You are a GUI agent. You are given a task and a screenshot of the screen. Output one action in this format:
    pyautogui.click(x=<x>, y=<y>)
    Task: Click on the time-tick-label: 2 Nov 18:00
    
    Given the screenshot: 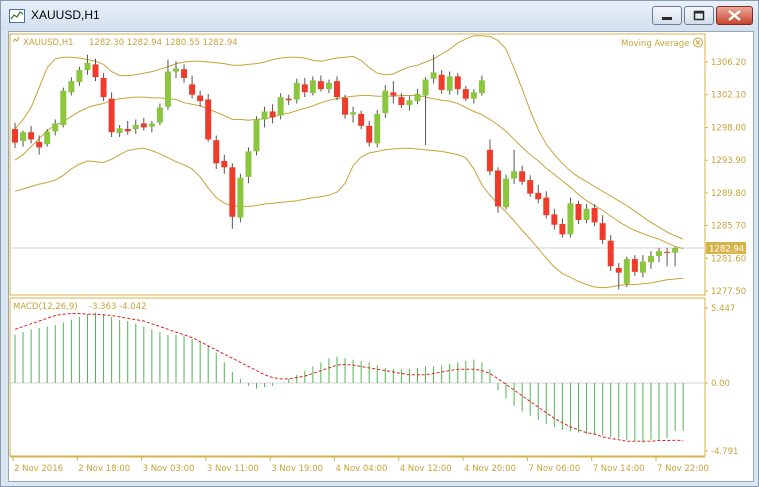 What is the action you would take?
    pyautogui.click(x=104, y=469)
    